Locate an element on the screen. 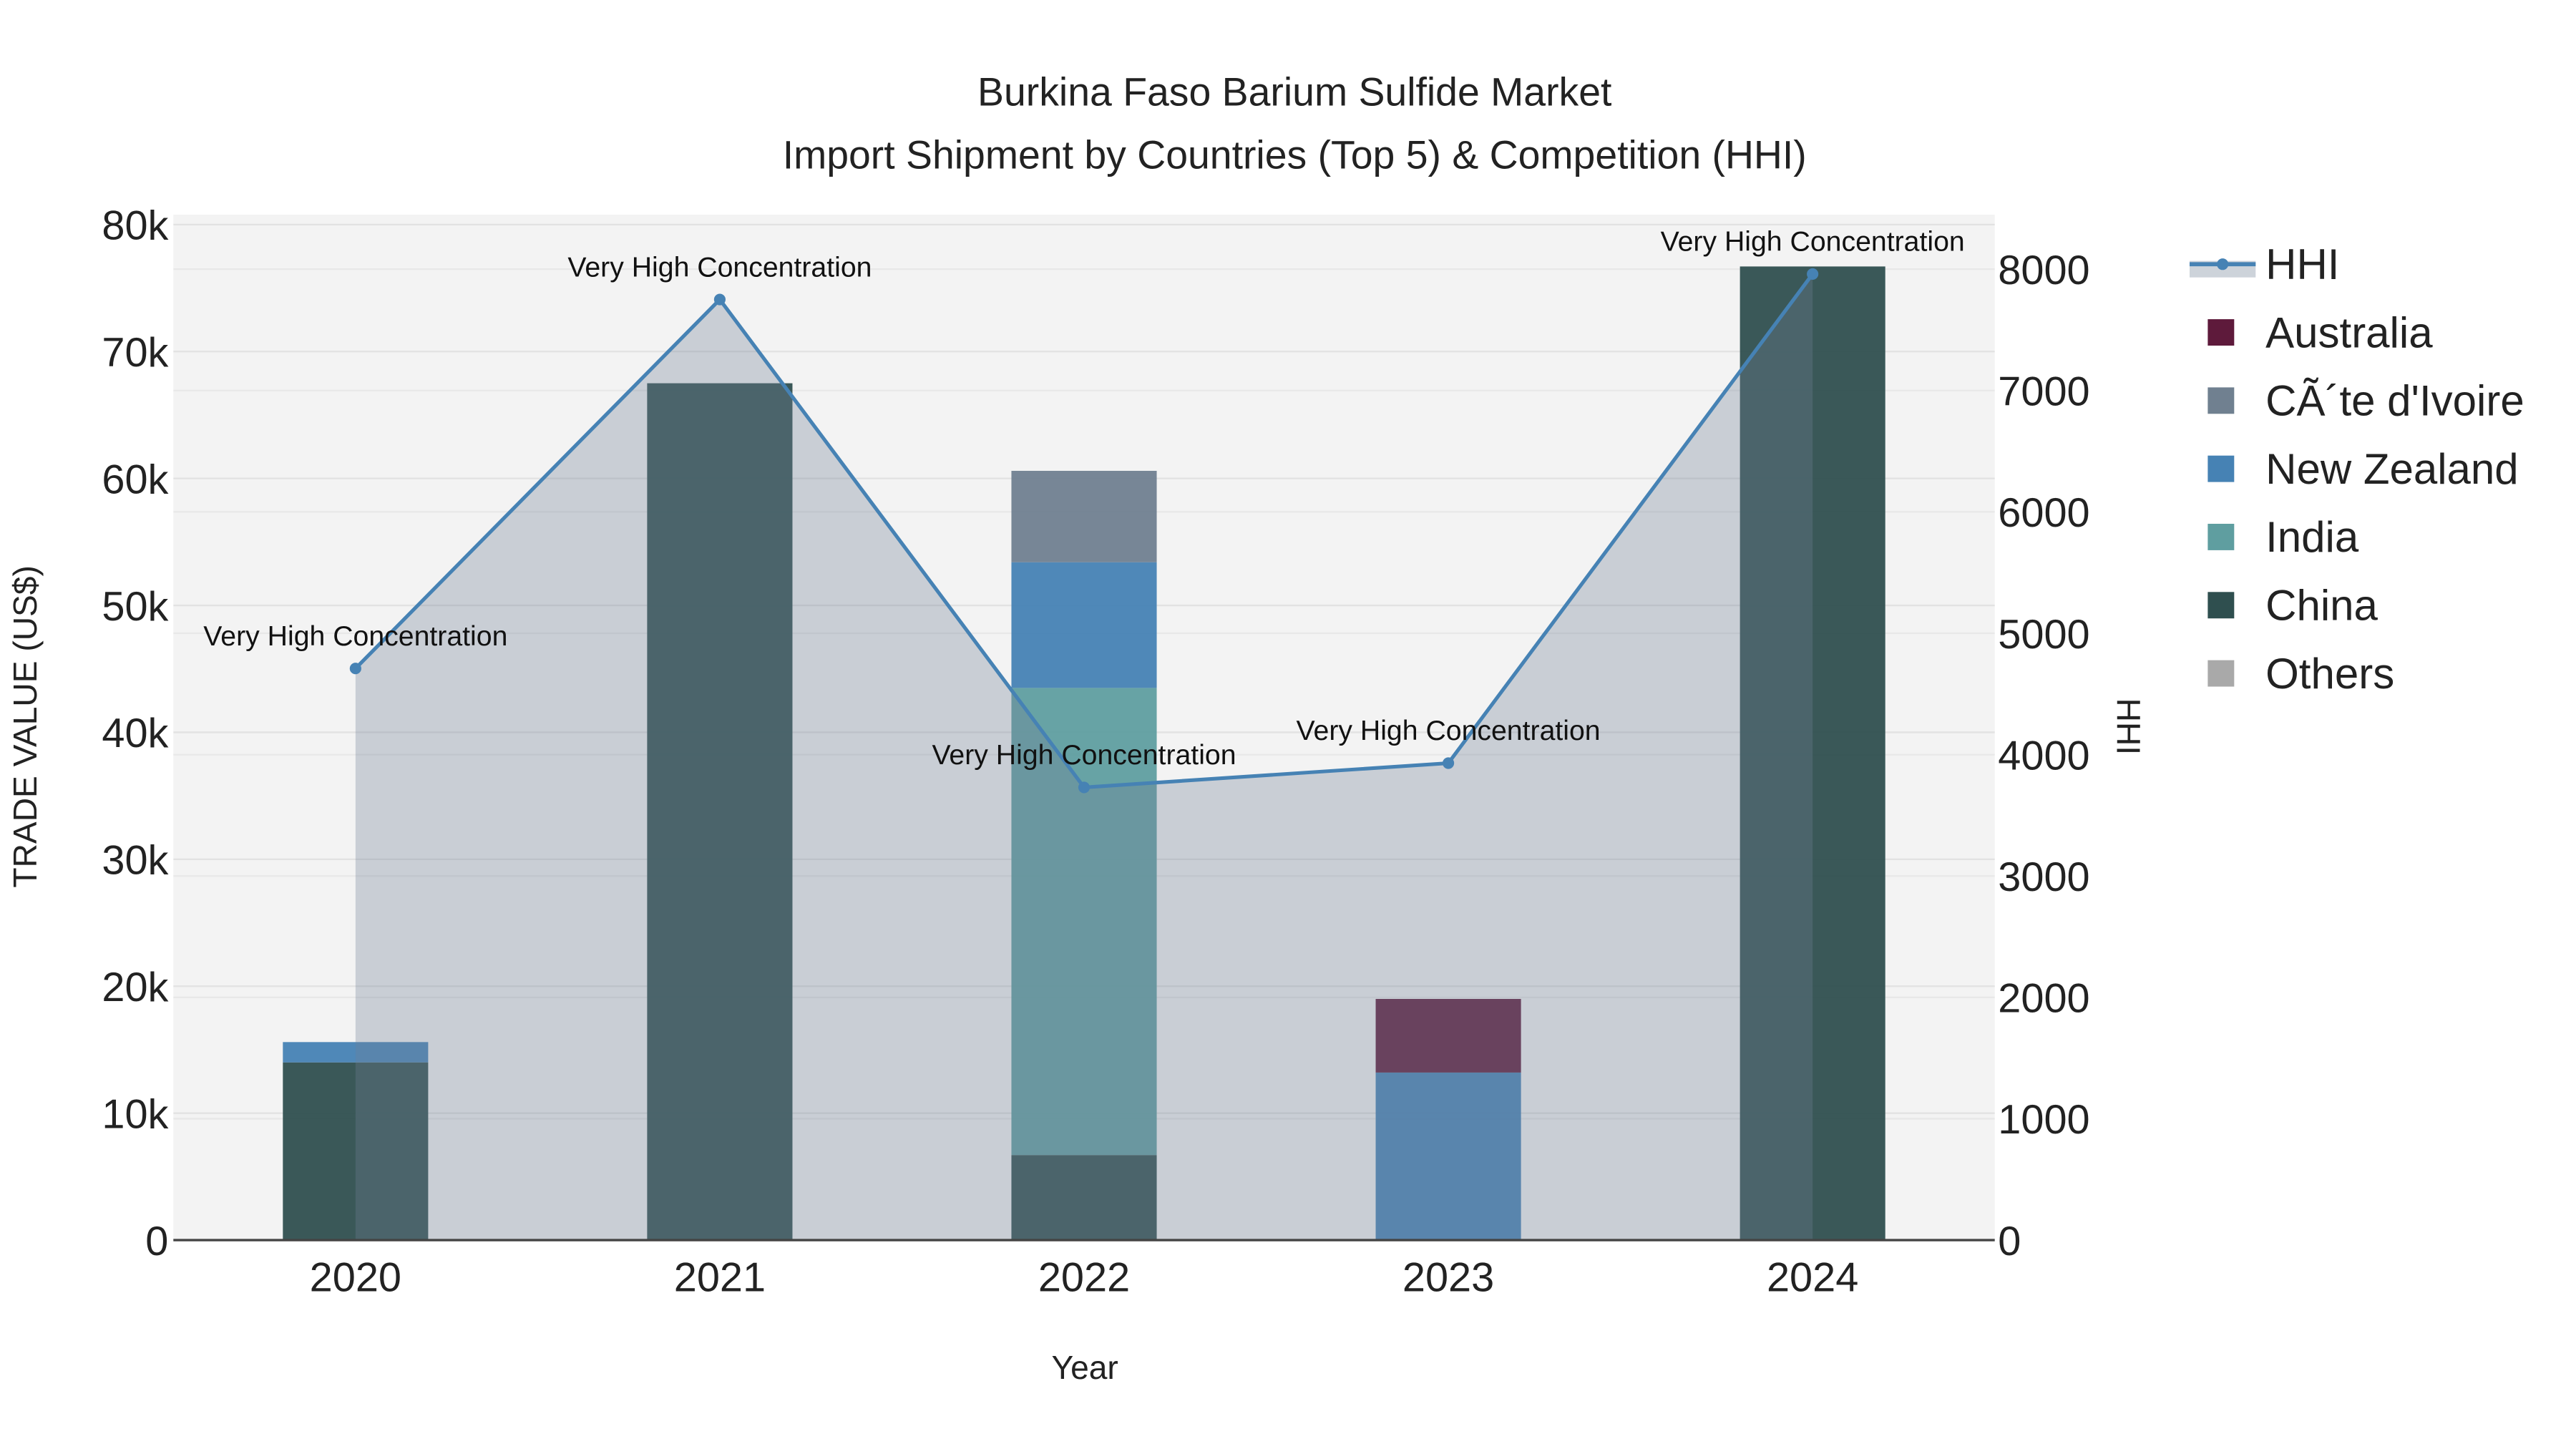 This screenshot has width=2576, height=1449. x-tick-label: 2024 is located at coordinates (1813, 1278).